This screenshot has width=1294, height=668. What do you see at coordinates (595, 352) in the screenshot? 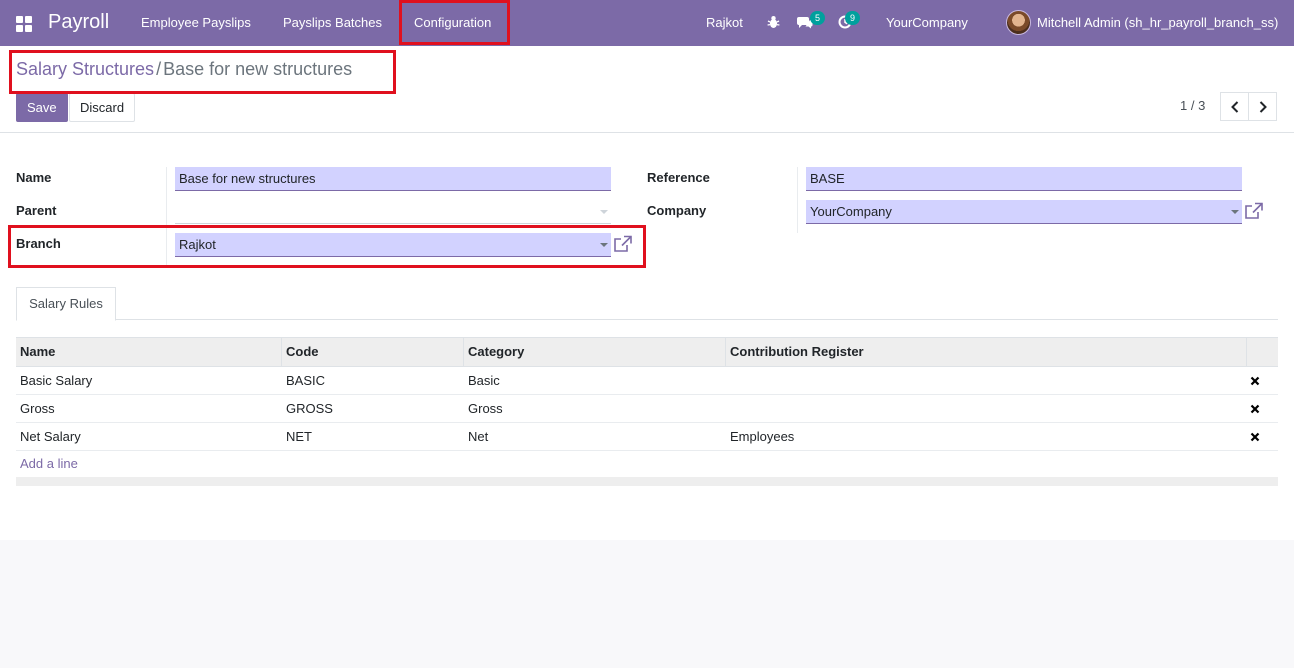
I see `column-header-category: Category` at bounding box center [595, 352].